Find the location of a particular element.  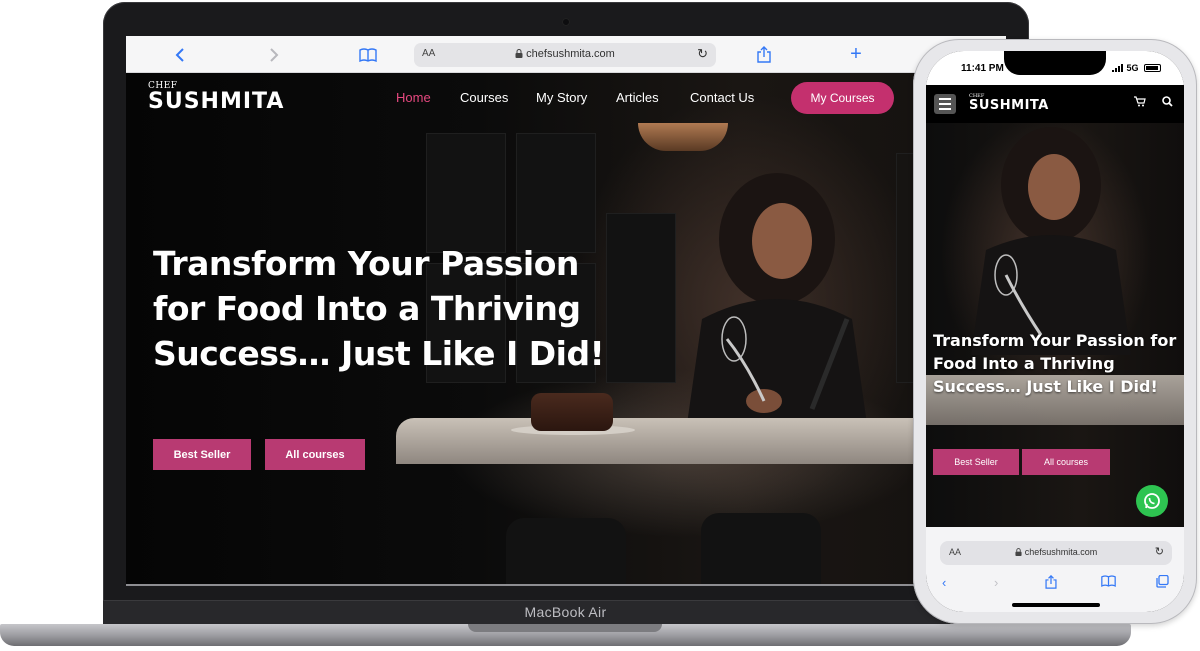

nav-articles: Articles is located at coordinates (637, 97).